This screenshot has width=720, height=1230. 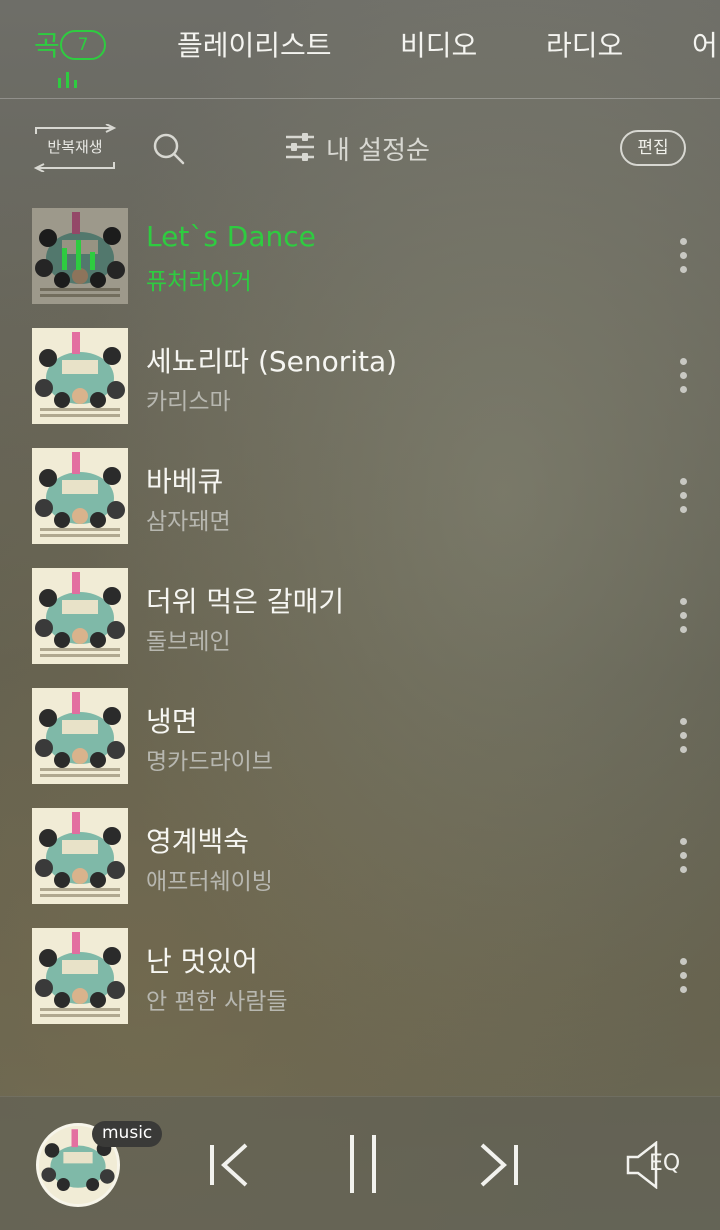 I want to click on song-artist: 삼자돼면, so click(x=188, y=522).